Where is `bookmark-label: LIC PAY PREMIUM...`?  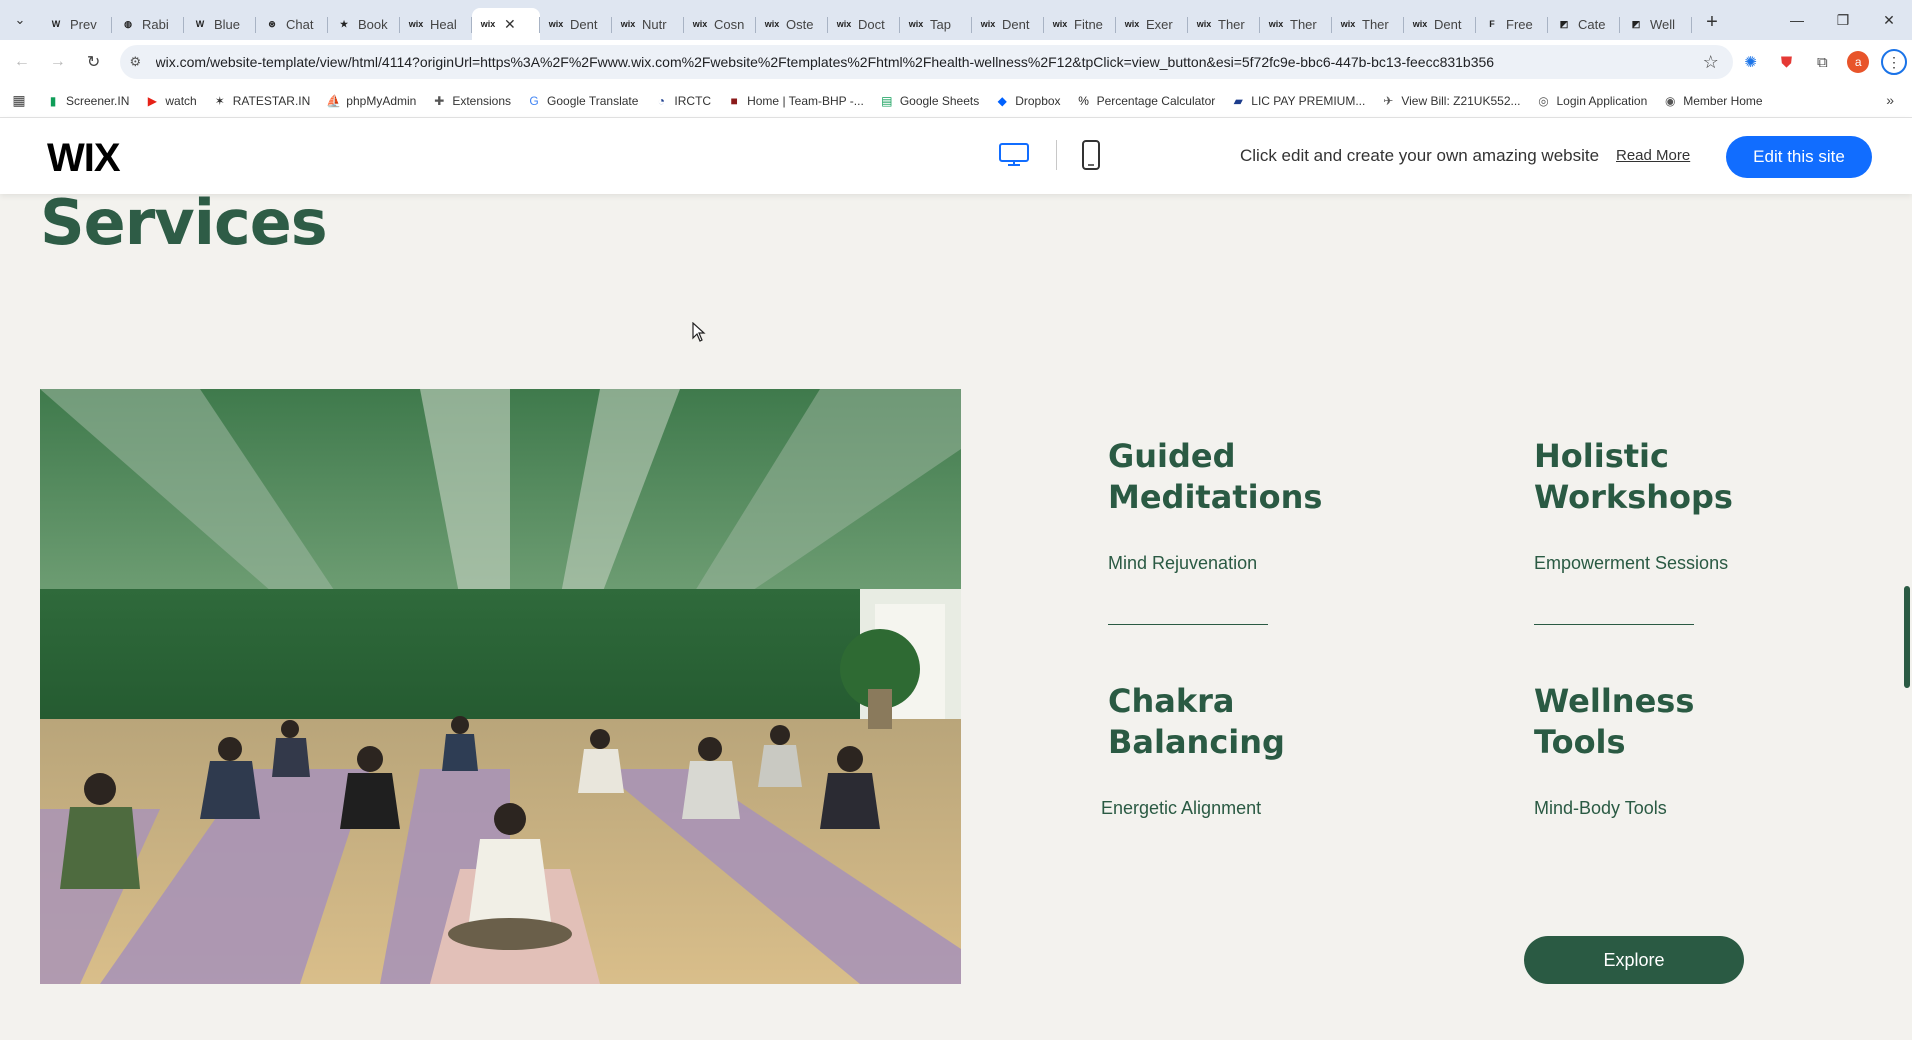 bookmark-label: LIC PAY PREMIUM... is located at coordinates (1308, 100).